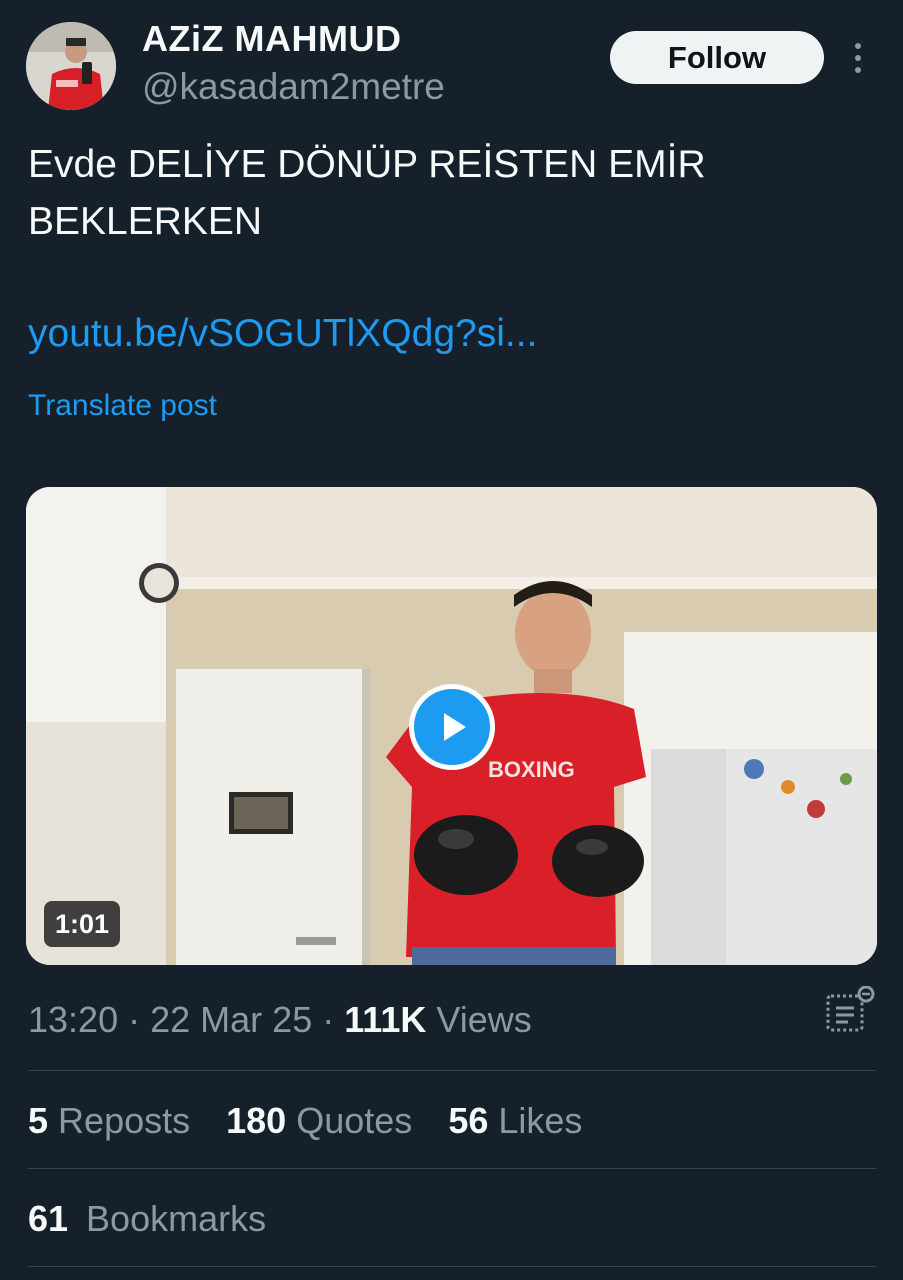 This screenshot has width=903, height=1280. I want to click on views-count: 111K, so click(385, 1019).